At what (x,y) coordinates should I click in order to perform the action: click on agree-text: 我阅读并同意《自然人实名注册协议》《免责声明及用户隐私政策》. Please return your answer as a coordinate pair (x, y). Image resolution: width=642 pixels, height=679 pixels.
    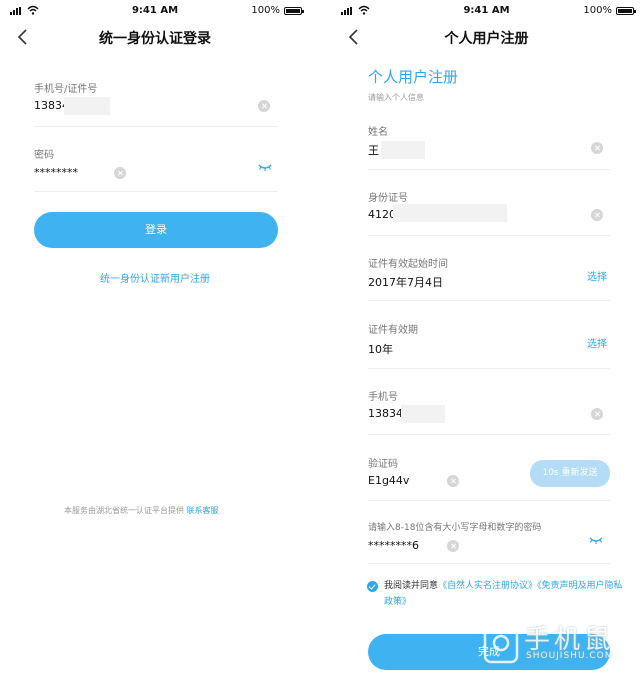
    Looking at the image, I should click on (504, 594).